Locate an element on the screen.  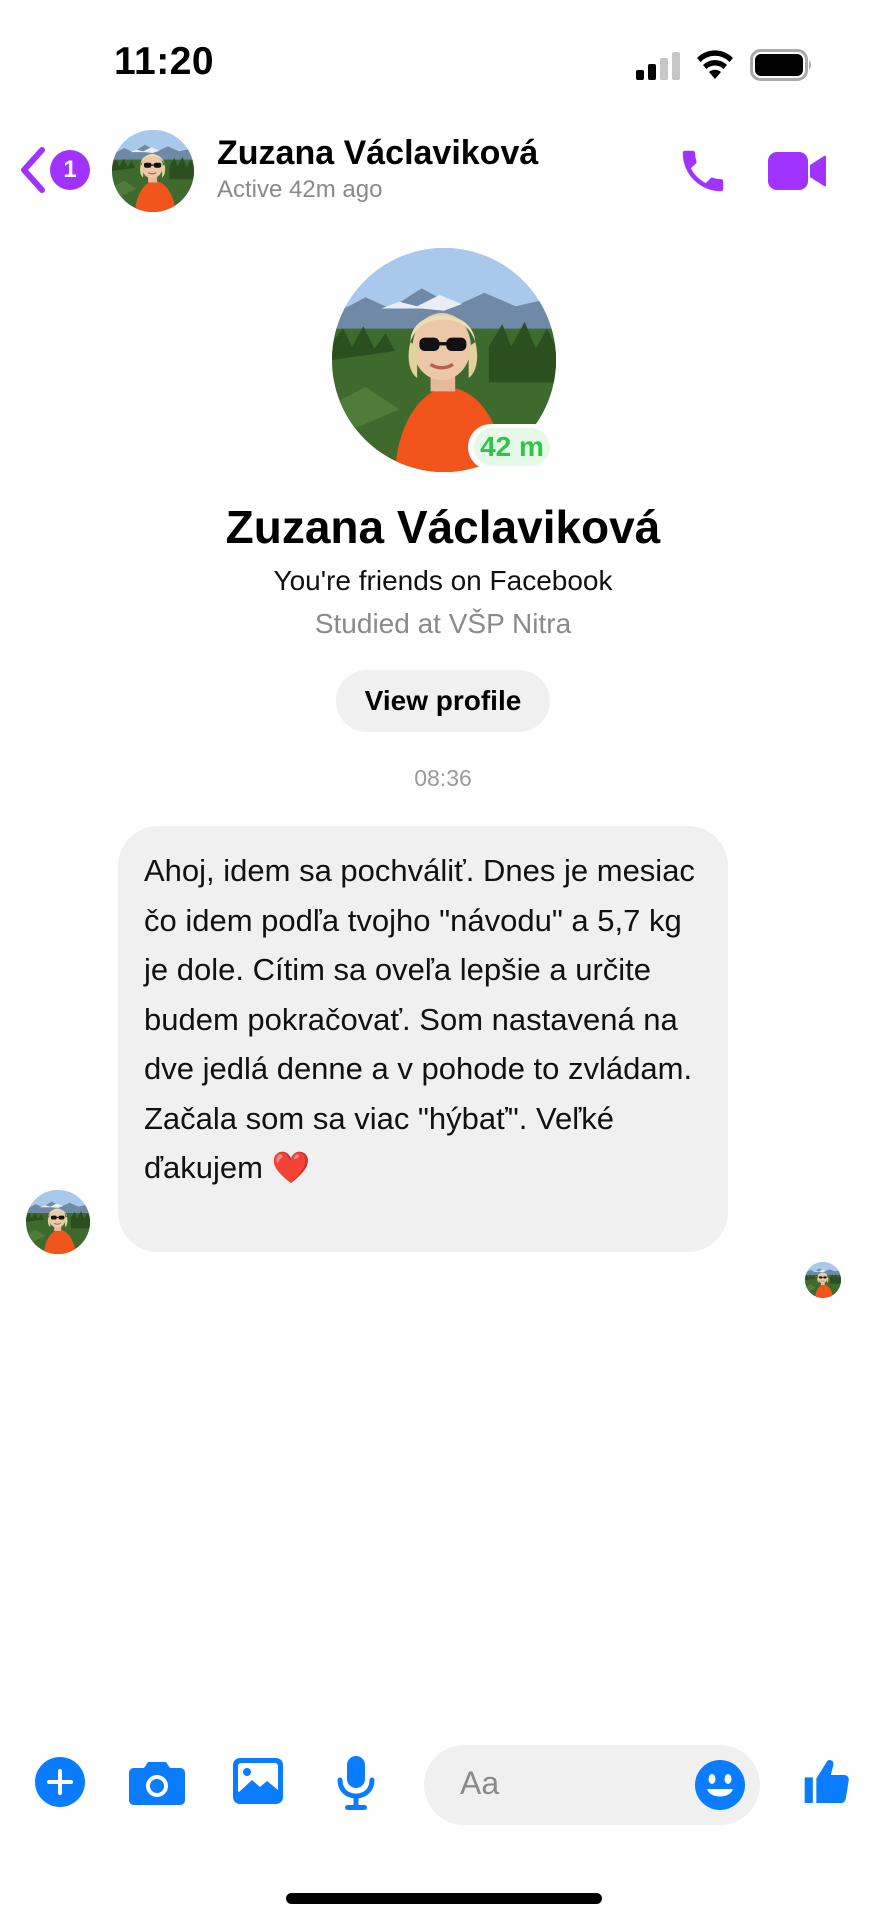
status-bar-time: 11:20 is located at coordinates (164, 61).